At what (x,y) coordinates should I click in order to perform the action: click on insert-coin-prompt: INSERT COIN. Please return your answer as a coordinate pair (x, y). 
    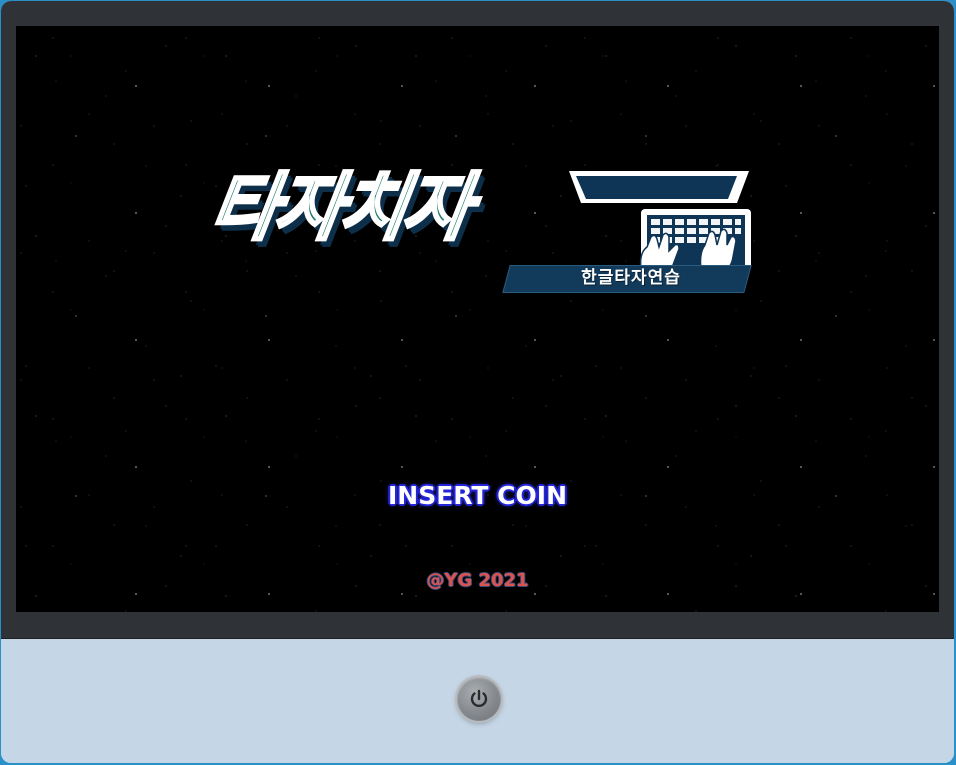
    Looking at the image, I should click on (477, 495).